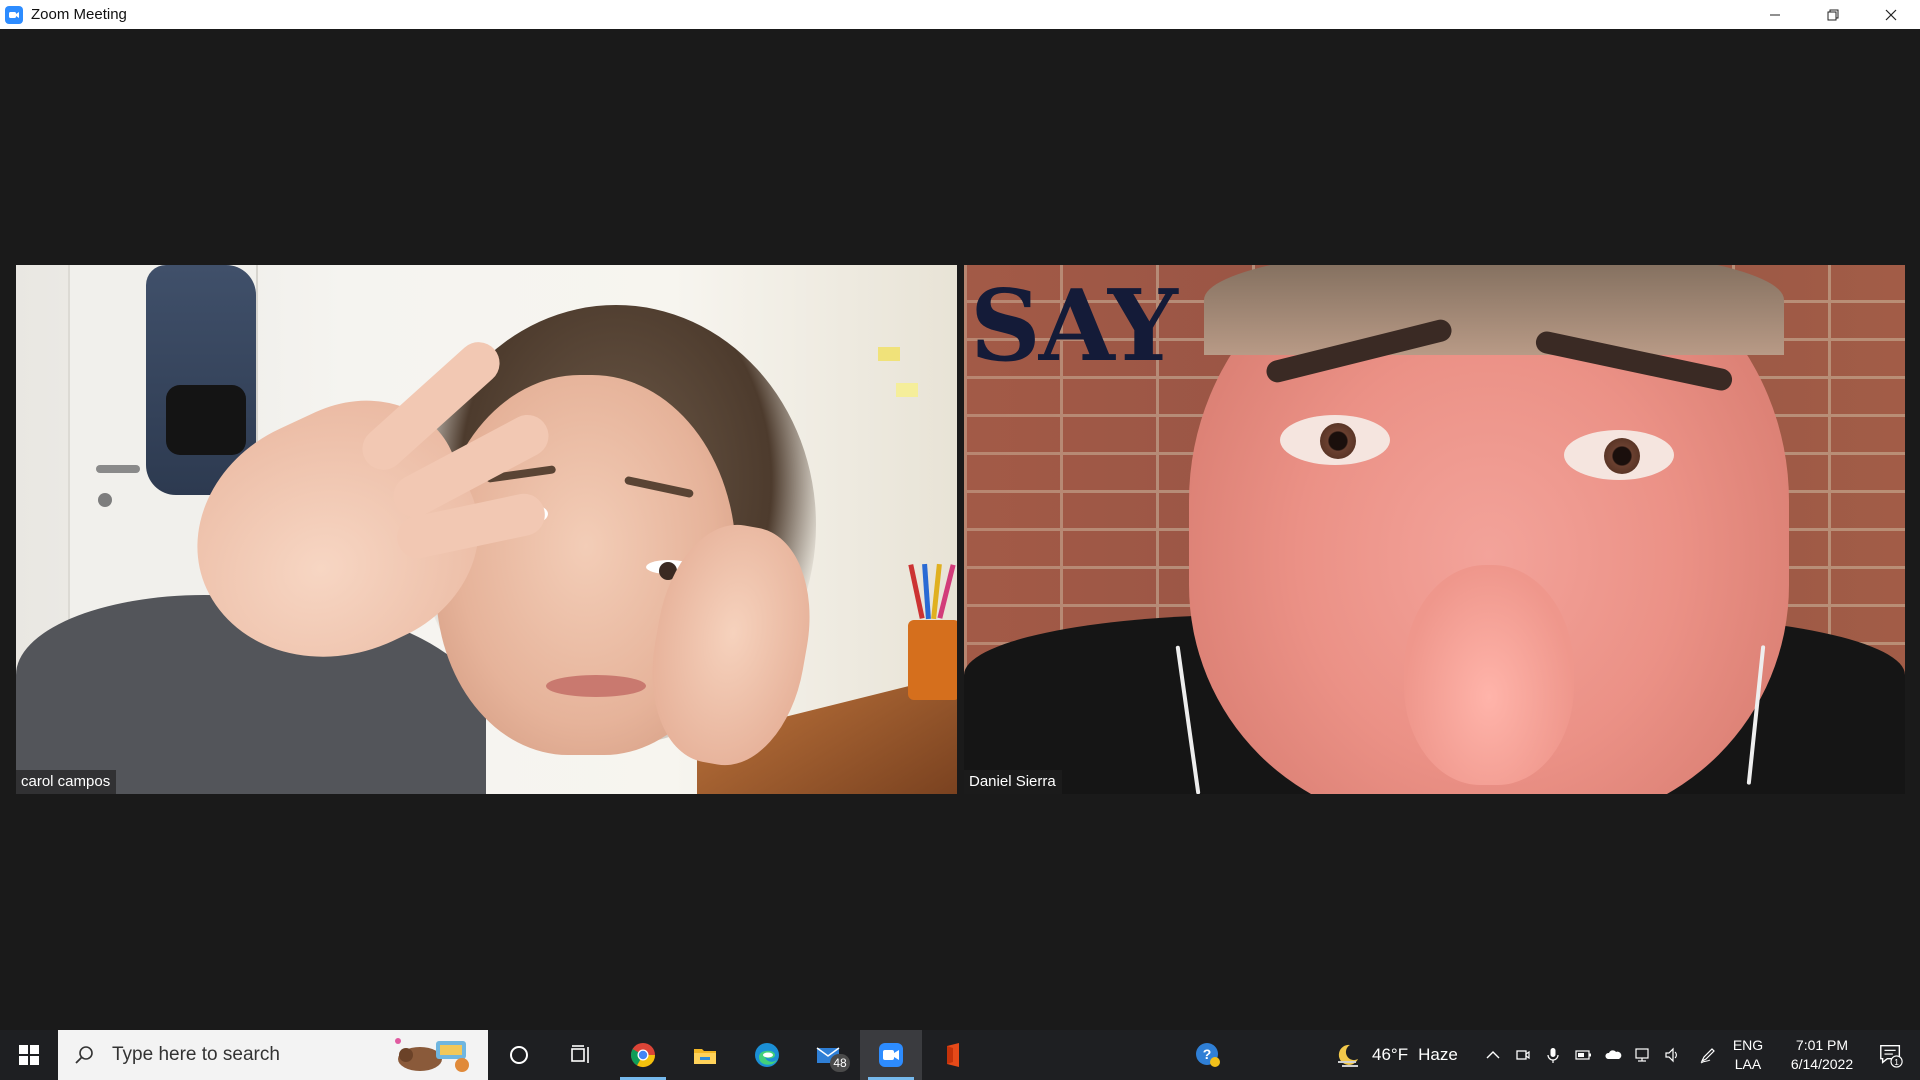 The height and width of the screenshot is (1080, 1920). Describe the element at coordinates (1348, 1055) in the screenshot. I see `moon-haze-icon` at that location.